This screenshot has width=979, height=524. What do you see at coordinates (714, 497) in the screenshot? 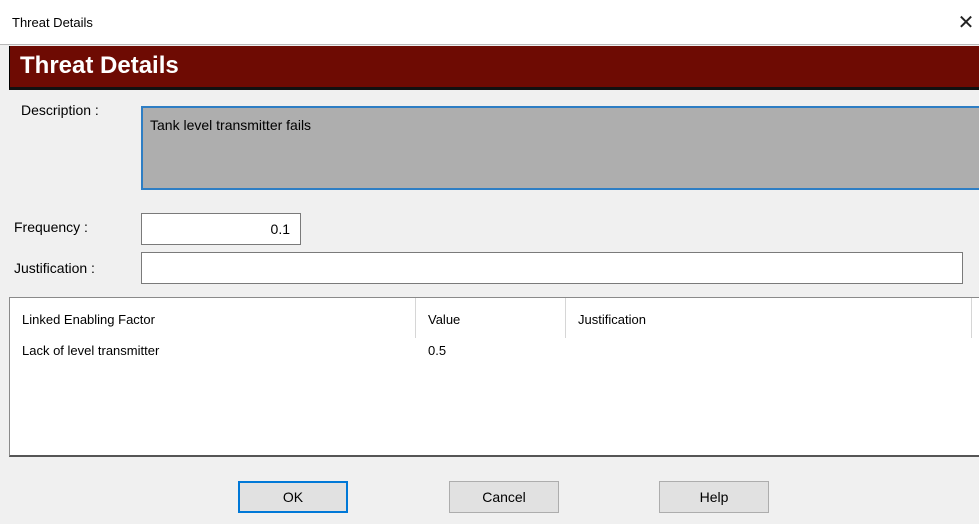
I see `help-button: Help` at bounding box center [714, 497].